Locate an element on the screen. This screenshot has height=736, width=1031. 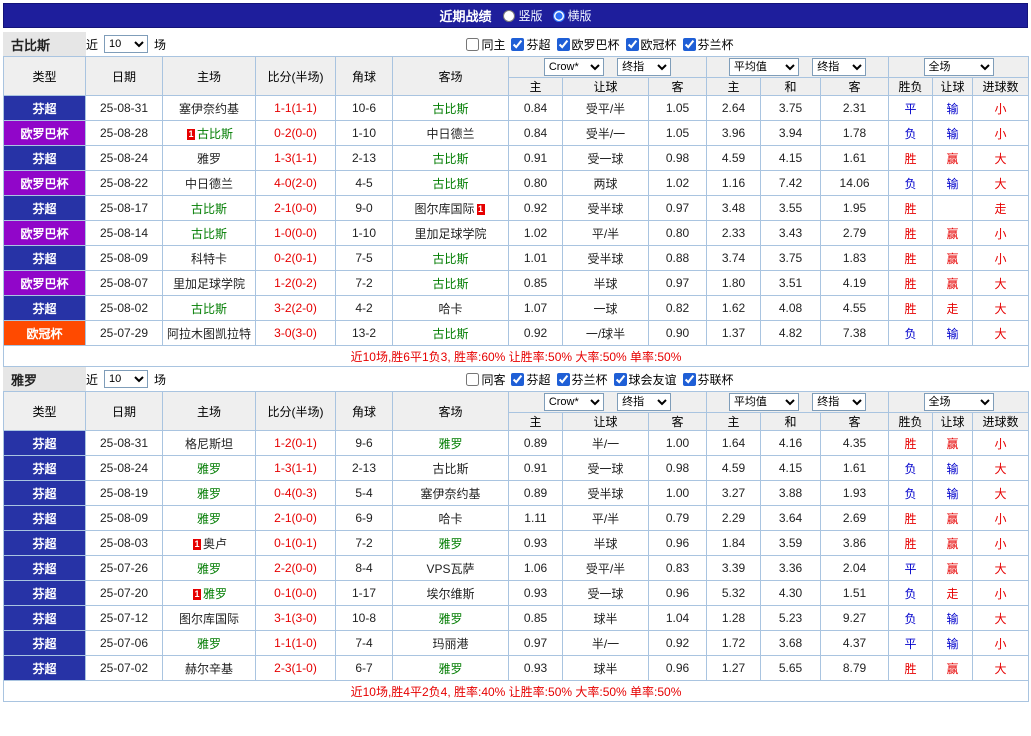
asian-handicap-line: 受一球 is located at coordinates (605, 593).